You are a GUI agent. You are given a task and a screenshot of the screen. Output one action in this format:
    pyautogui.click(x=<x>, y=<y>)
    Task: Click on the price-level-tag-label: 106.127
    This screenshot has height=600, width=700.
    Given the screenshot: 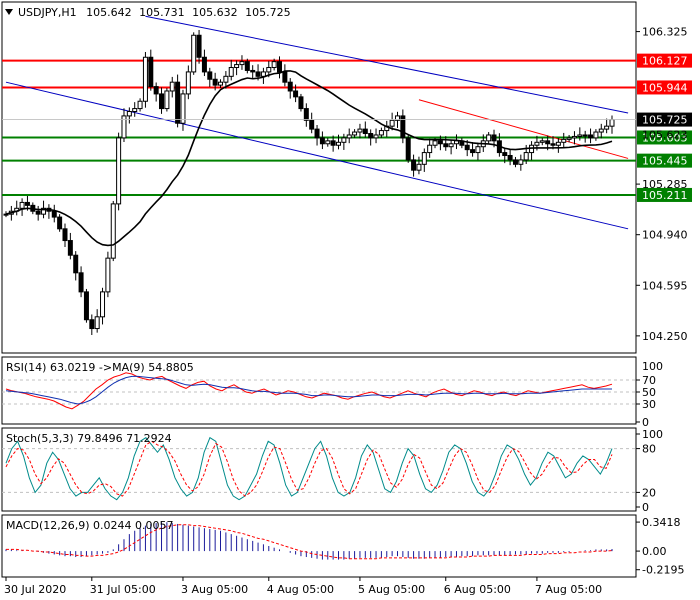 What is the action you would take?
    pyautogui.click(x=665, y=61)
    